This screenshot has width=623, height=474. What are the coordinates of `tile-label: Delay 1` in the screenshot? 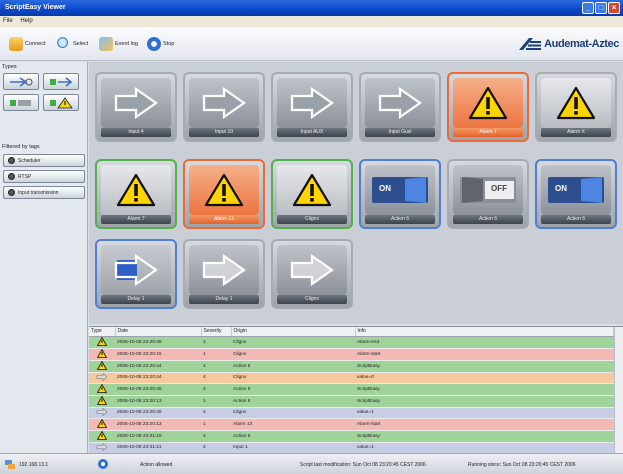 It's located at (136, 299).